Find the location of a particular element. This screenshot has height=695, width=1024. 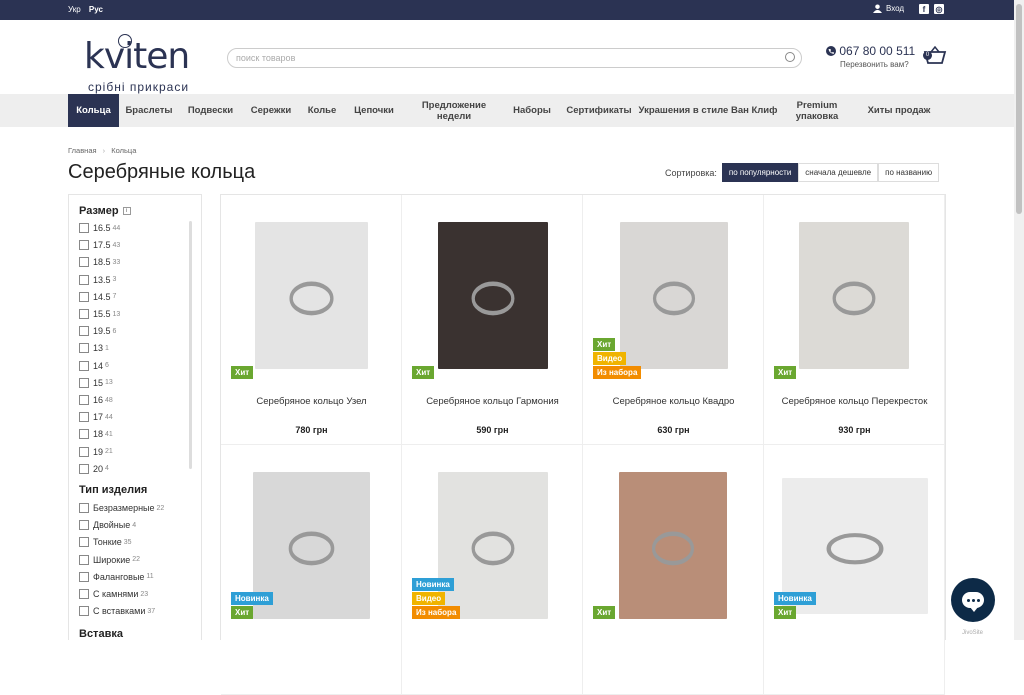

filter-size-option: 16 48 is located at coordinates (96, 400).